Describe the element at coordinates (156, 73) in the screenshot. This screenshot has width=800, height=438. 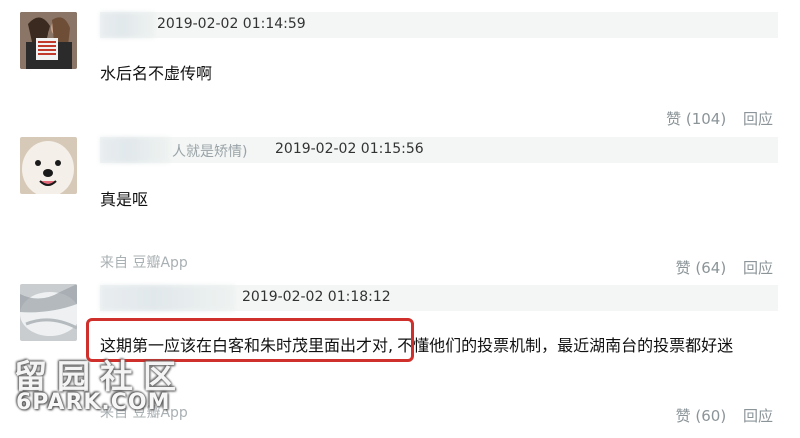
I see `comment-text: 水后名不虚传啊` at that location.